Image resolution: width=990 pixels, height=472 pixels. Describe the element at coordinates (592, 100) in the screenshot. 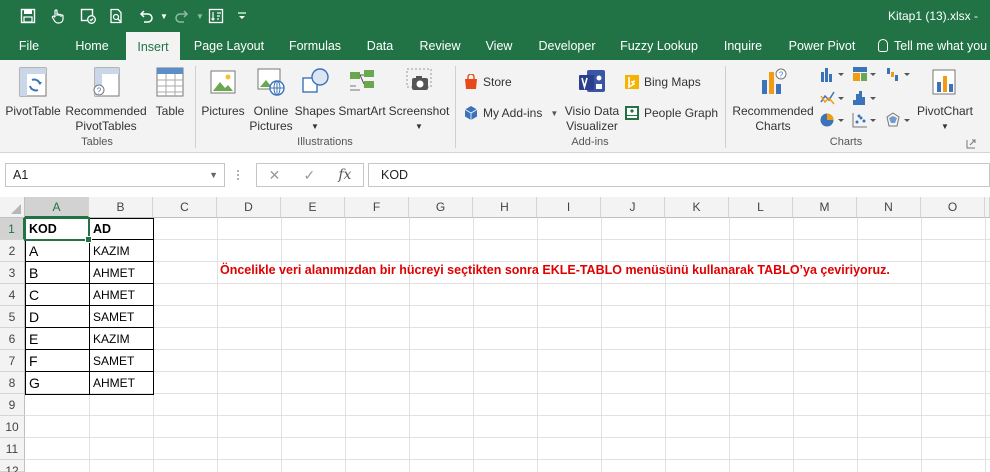

I see `visio-data-visualizer-button: Visio Data Visualizer` at that location.